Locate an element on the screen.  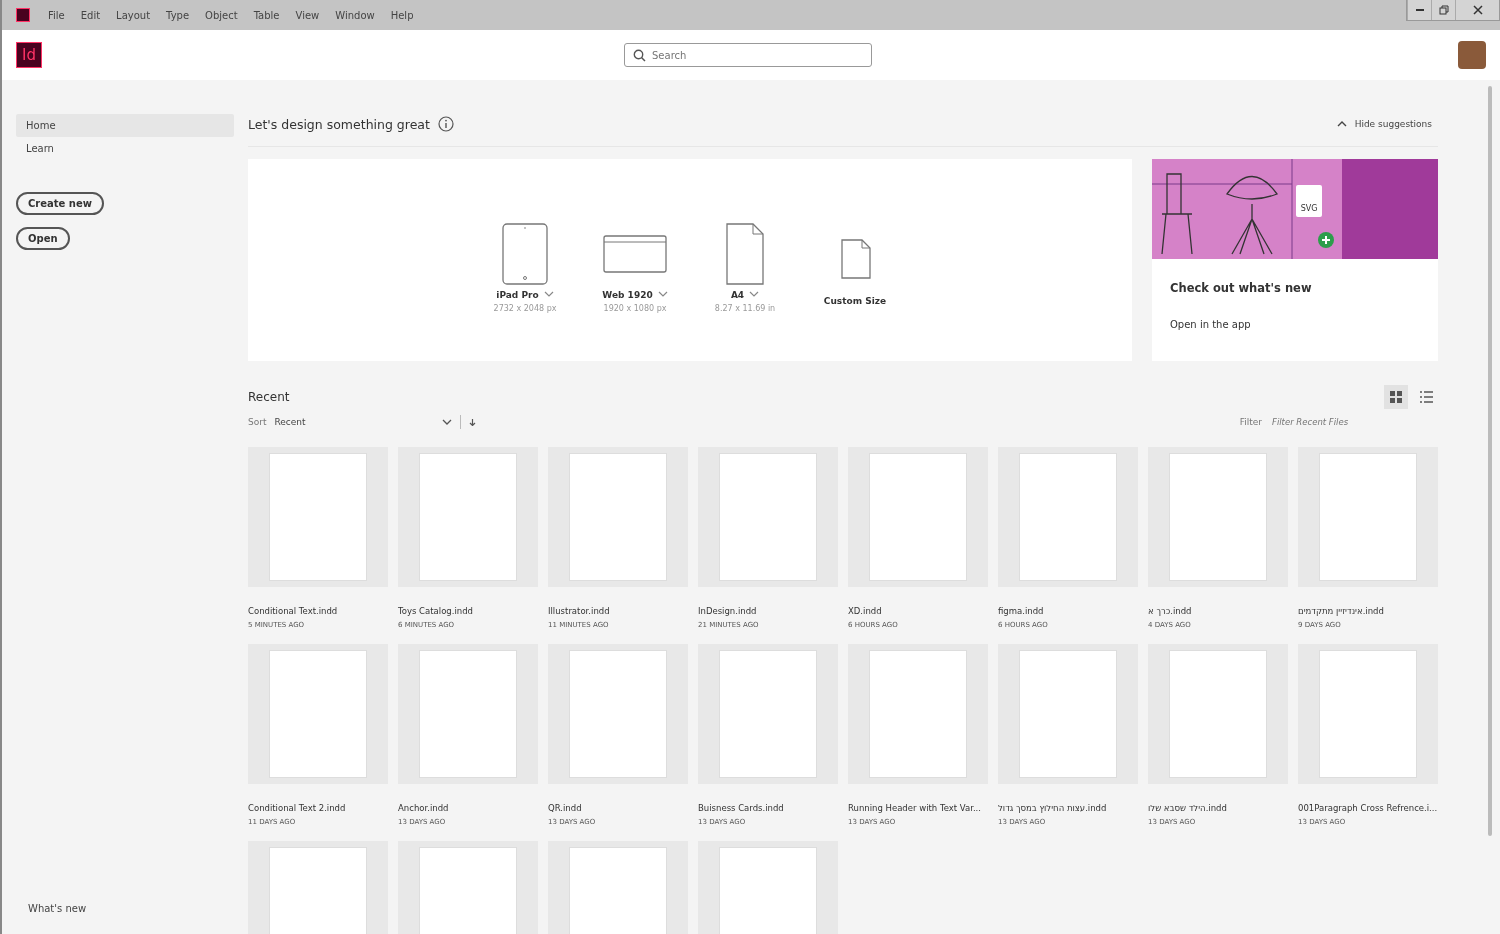
sidebar-item: Home is located at coordinates (125, 125).